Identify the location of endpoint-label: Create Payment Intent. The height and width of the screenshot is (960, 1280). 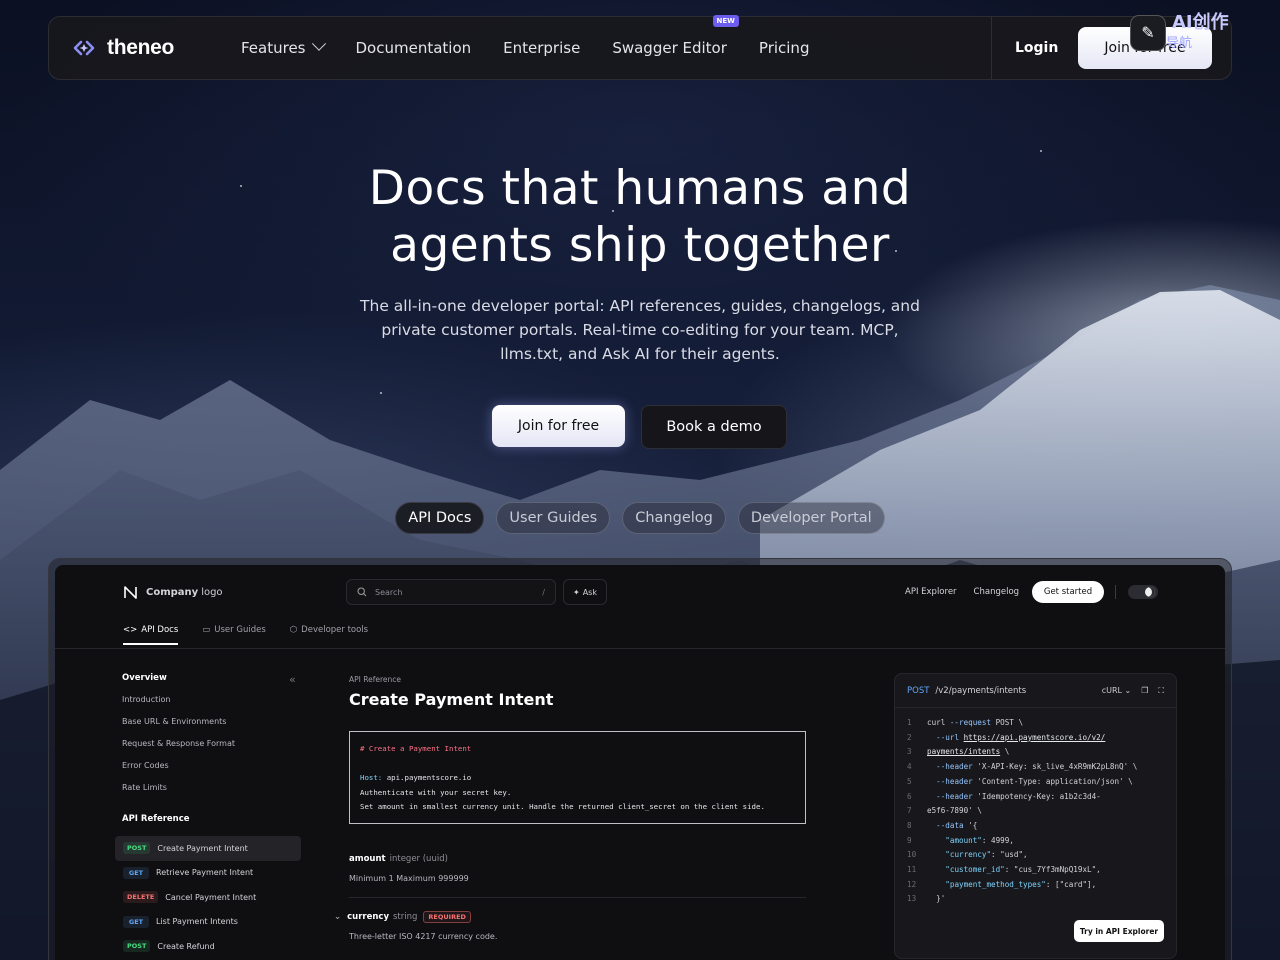
(202, 848).